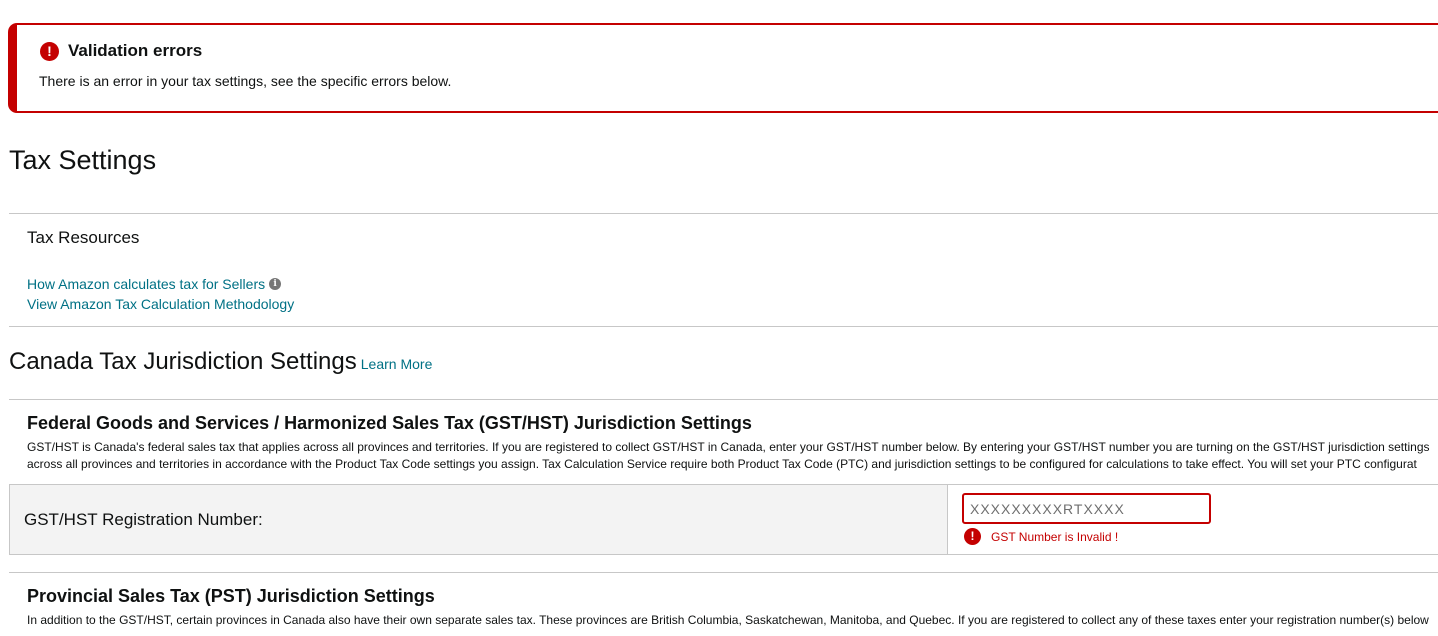  What do you see at coordinates (83, 160) in the screenshot?
I see `page-title: Tax Settings` at bounding box center [83, 160].